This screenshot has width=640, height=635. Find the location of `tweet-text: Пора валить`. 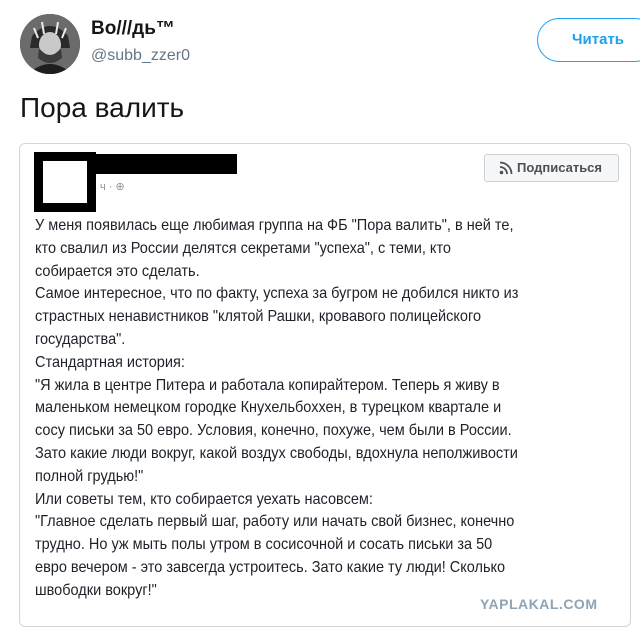

tweet-text: Пора валить is located at coordinates (102, 107).